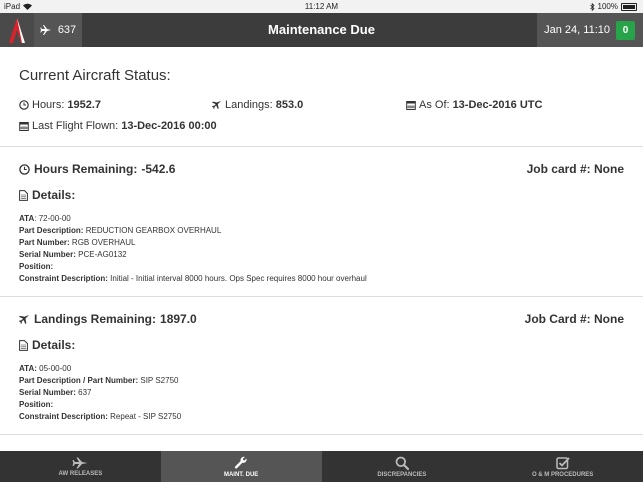 This screenshot has height=482, width=643. I want to click on tab-discrepancies: DISCREPANCIES, so click(402, 466).